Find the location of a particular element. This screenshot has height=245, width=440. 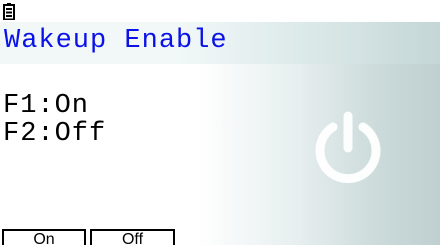

f1-on-button: On is located at coordinates (44, 237).